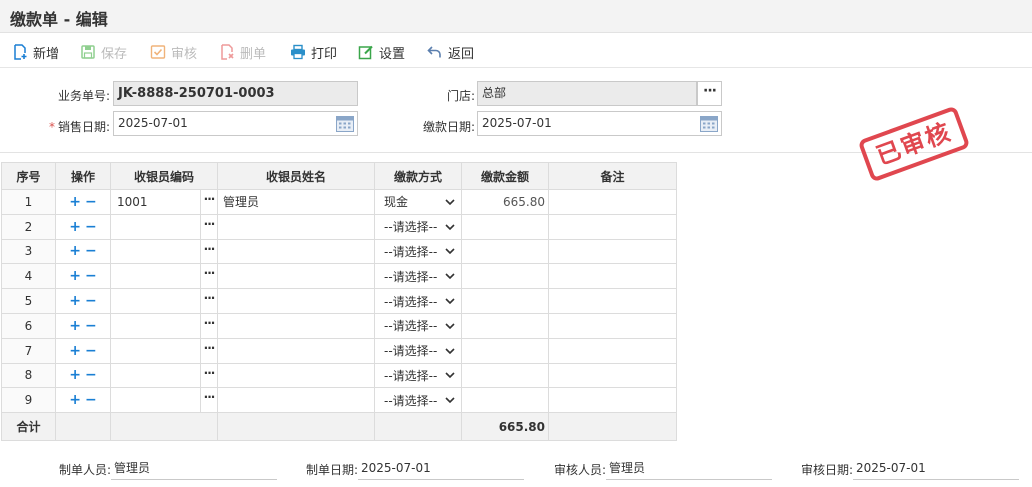 The image size is (1032, 487). Describe the element at coordinates (339, 427) in the screenshot. I see `total-row: 合计 665.80` at that location.